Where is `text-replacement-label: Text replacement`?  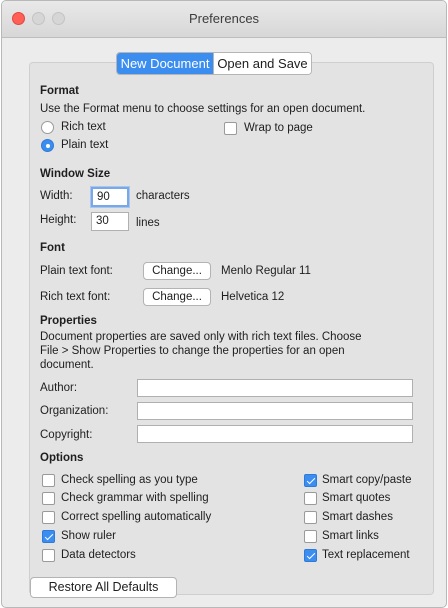 text-replacement-label: Text replacement is located at coordinates (366, 555).